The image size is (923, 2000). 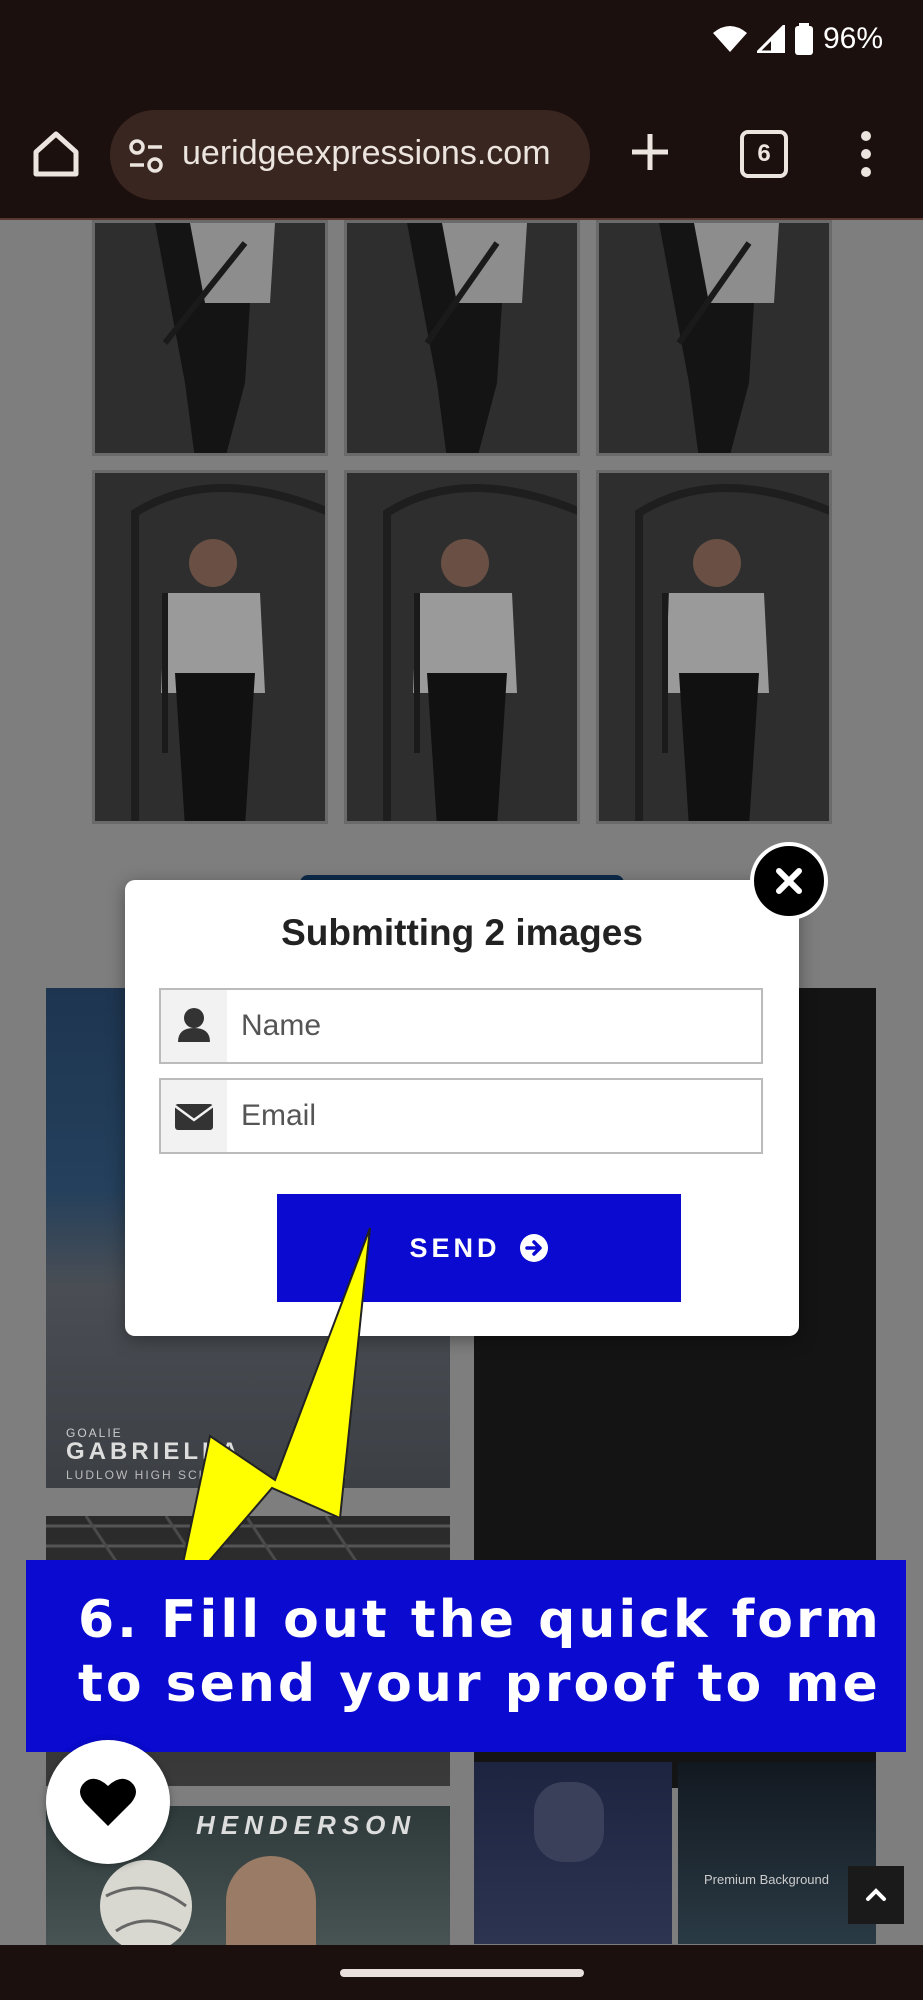 What do you see at coordinates (770, 39) in the screenshot?
I see `signal-icon` at bounding box center [770, 39].